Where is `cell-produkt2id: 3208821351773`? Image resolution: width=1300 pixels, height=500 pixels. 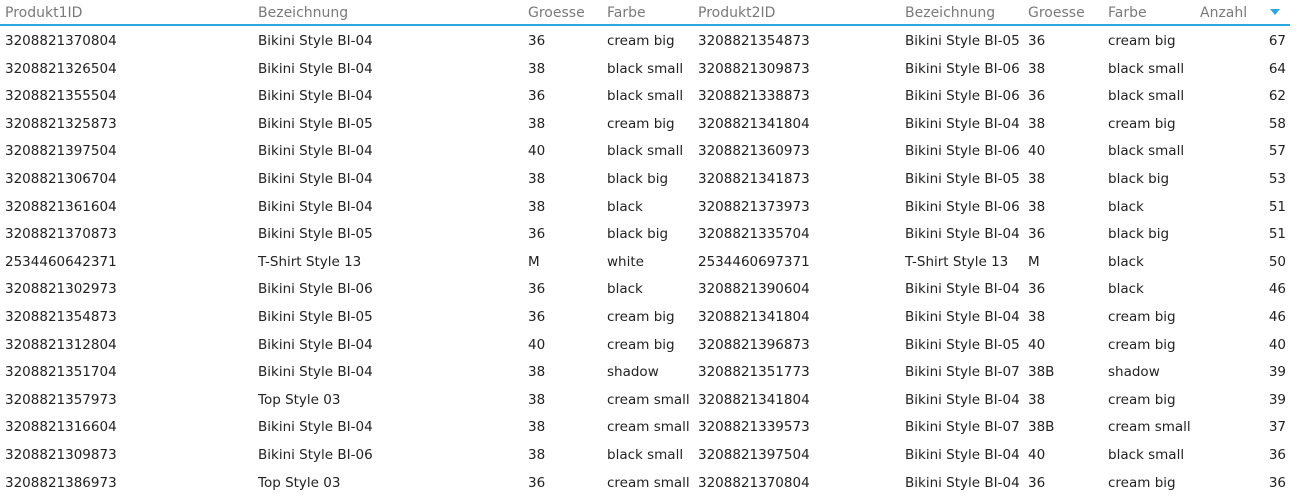
cell-produkt2id: 3208821351773 is located at coordinates (754, 372).